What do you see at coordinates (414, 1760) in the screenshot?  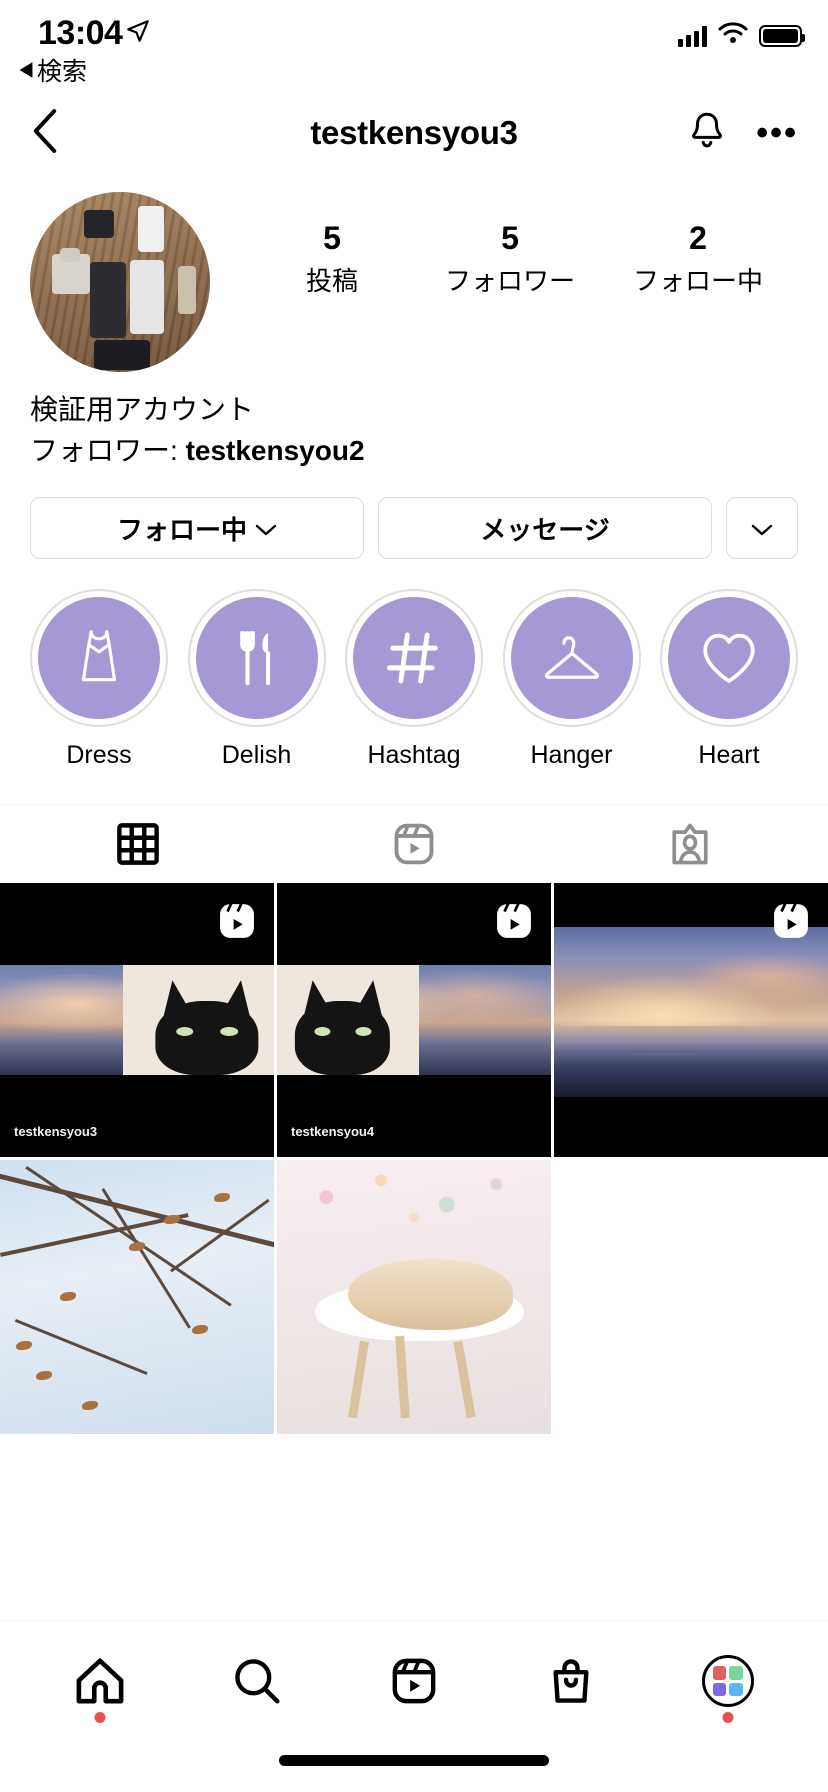 I see `home-indicator` at bounding box center [414, 1760].